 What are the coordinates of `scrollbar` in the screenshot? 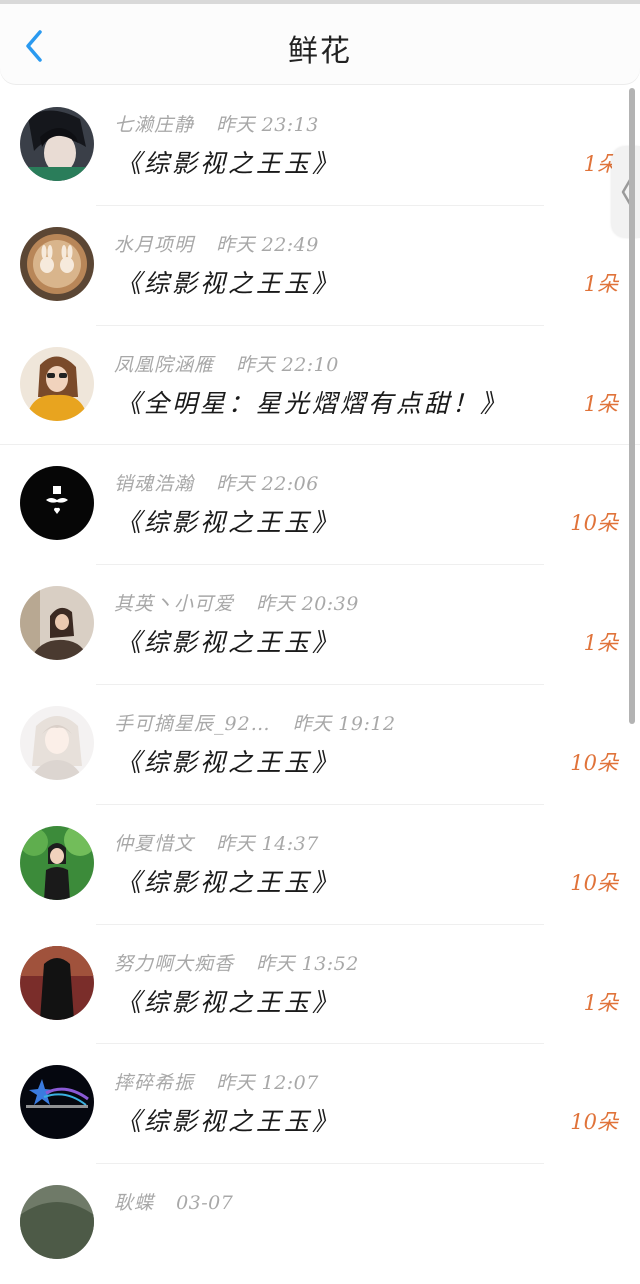 It's located at (632, 406).